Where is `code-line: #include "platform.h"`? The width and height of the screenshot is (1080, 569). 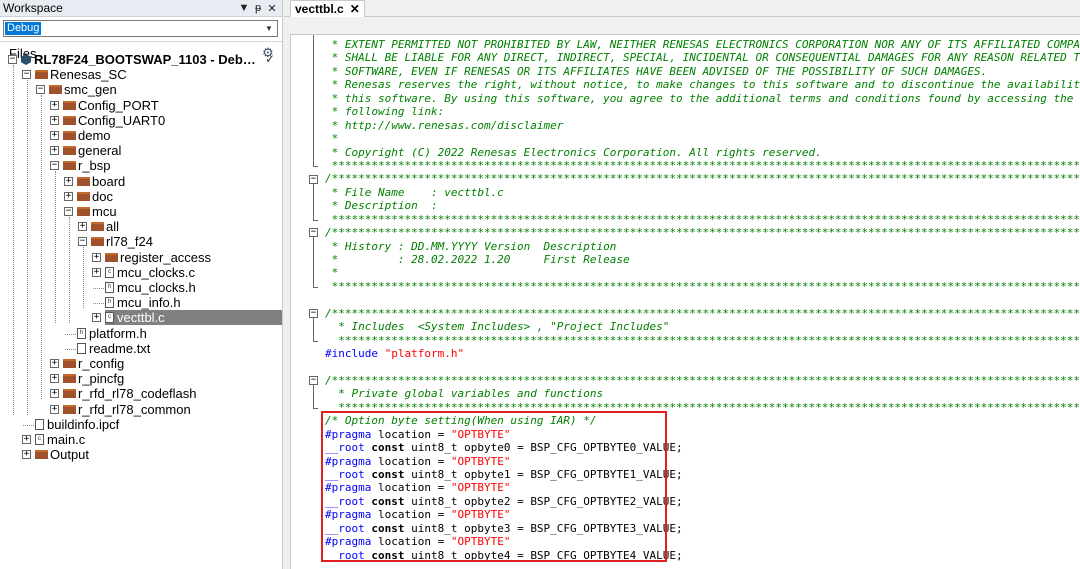 code-line: #include "platform.h" is located at coordinates (702, 353).